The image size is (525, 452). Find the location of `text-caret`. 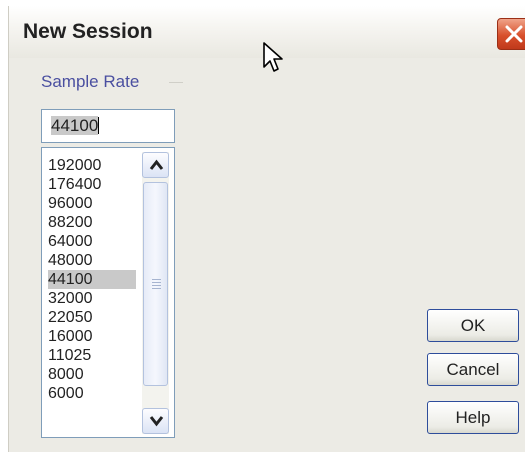

text-caret is located at coordinates (99, 125).